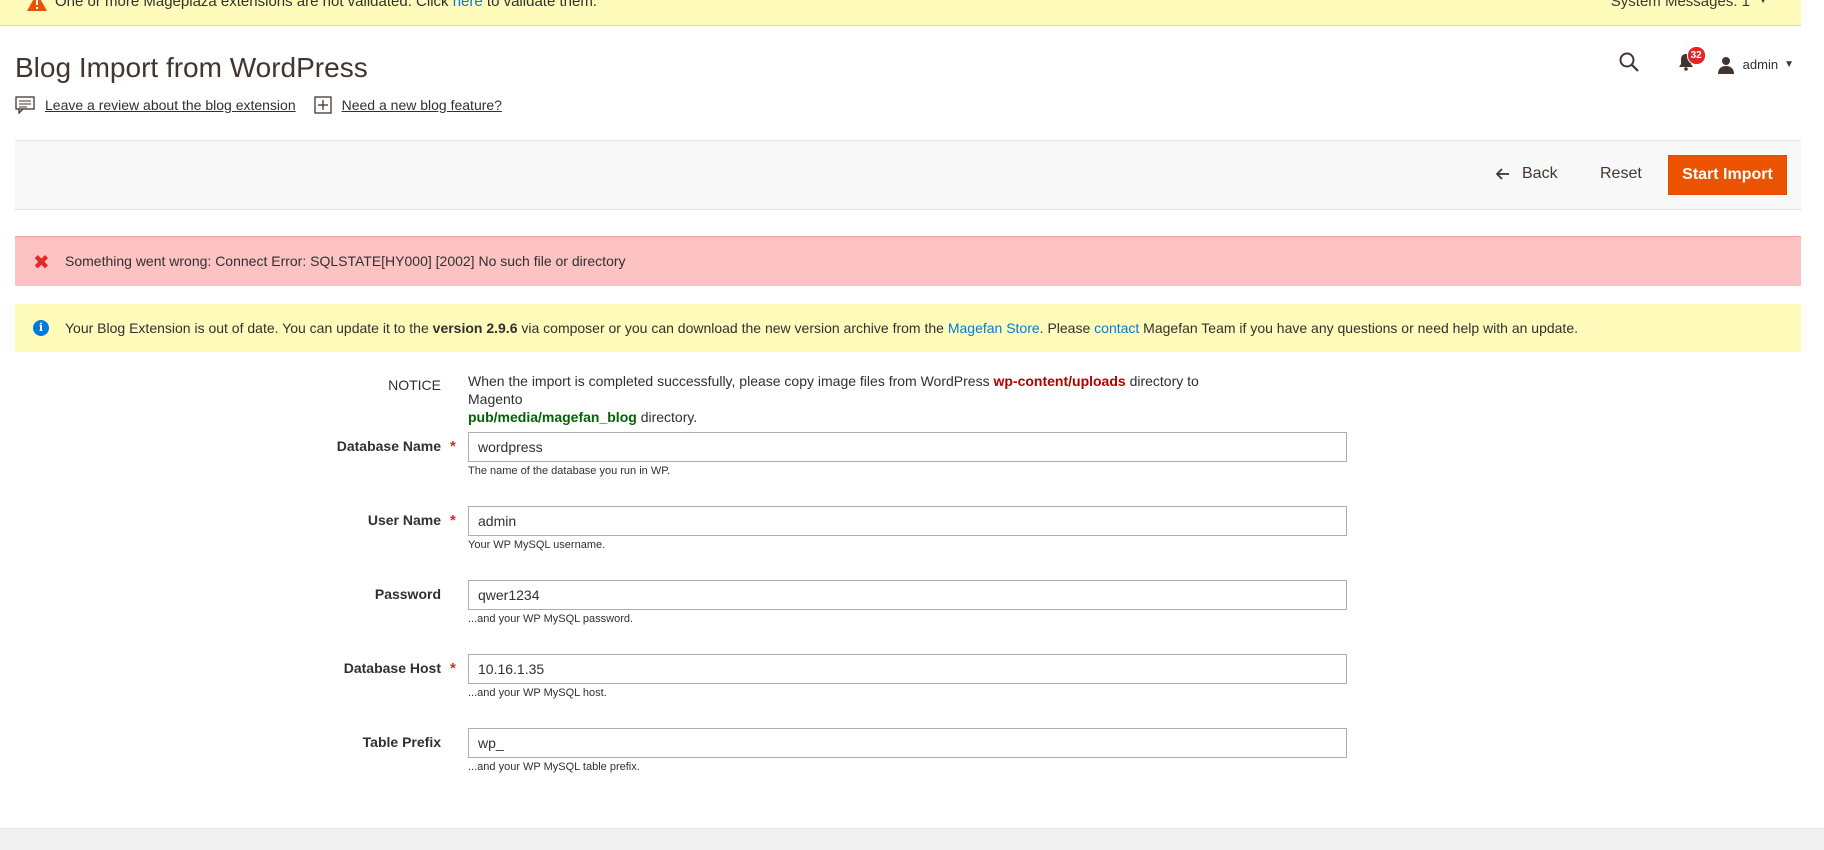 The width and height of the screenshot is (1824, 850). I want to click on magefan-store-link: Magefan Store, so click(994, 328).